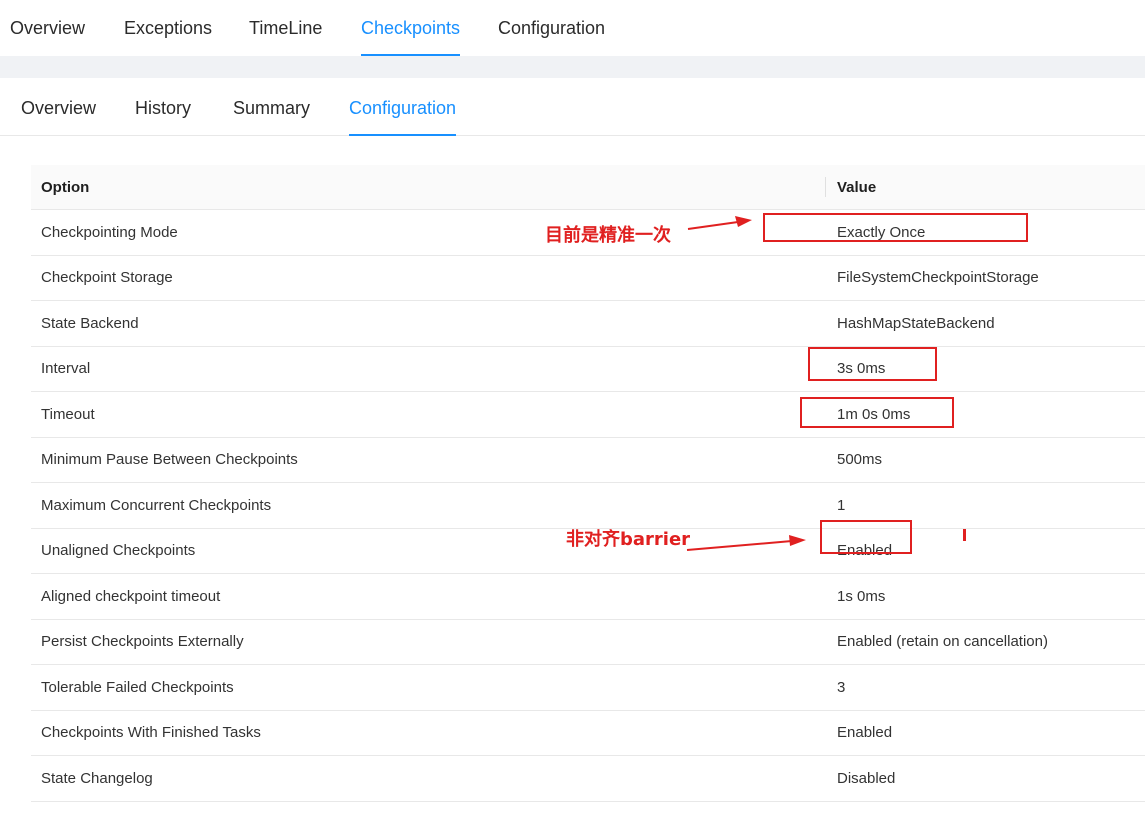  Describe the element at coordinates (746, 383) in the screenshot. I see `annotation-arrows` at that location.